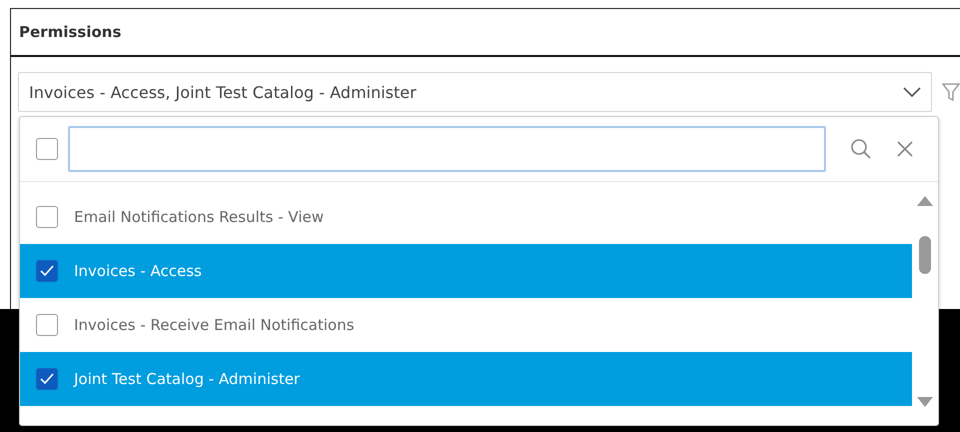  Describe the element at coordinates (925, 201) in the screenshot. I see `scroll-up-icon` at that location.